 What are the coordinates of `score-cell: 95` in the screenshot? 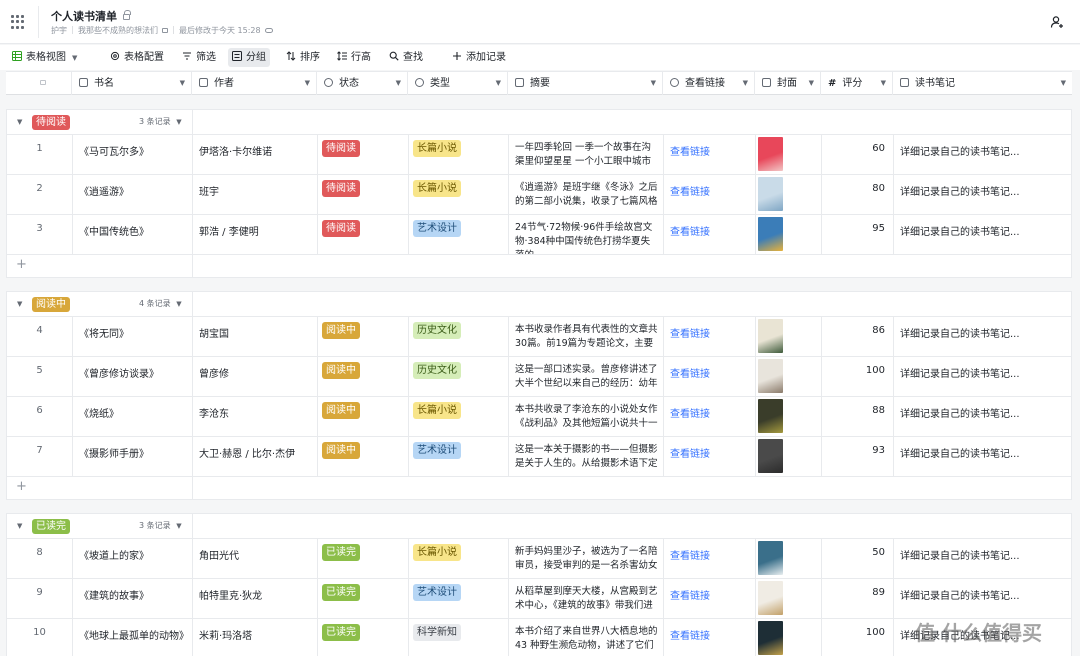 It's located at (858, 234).